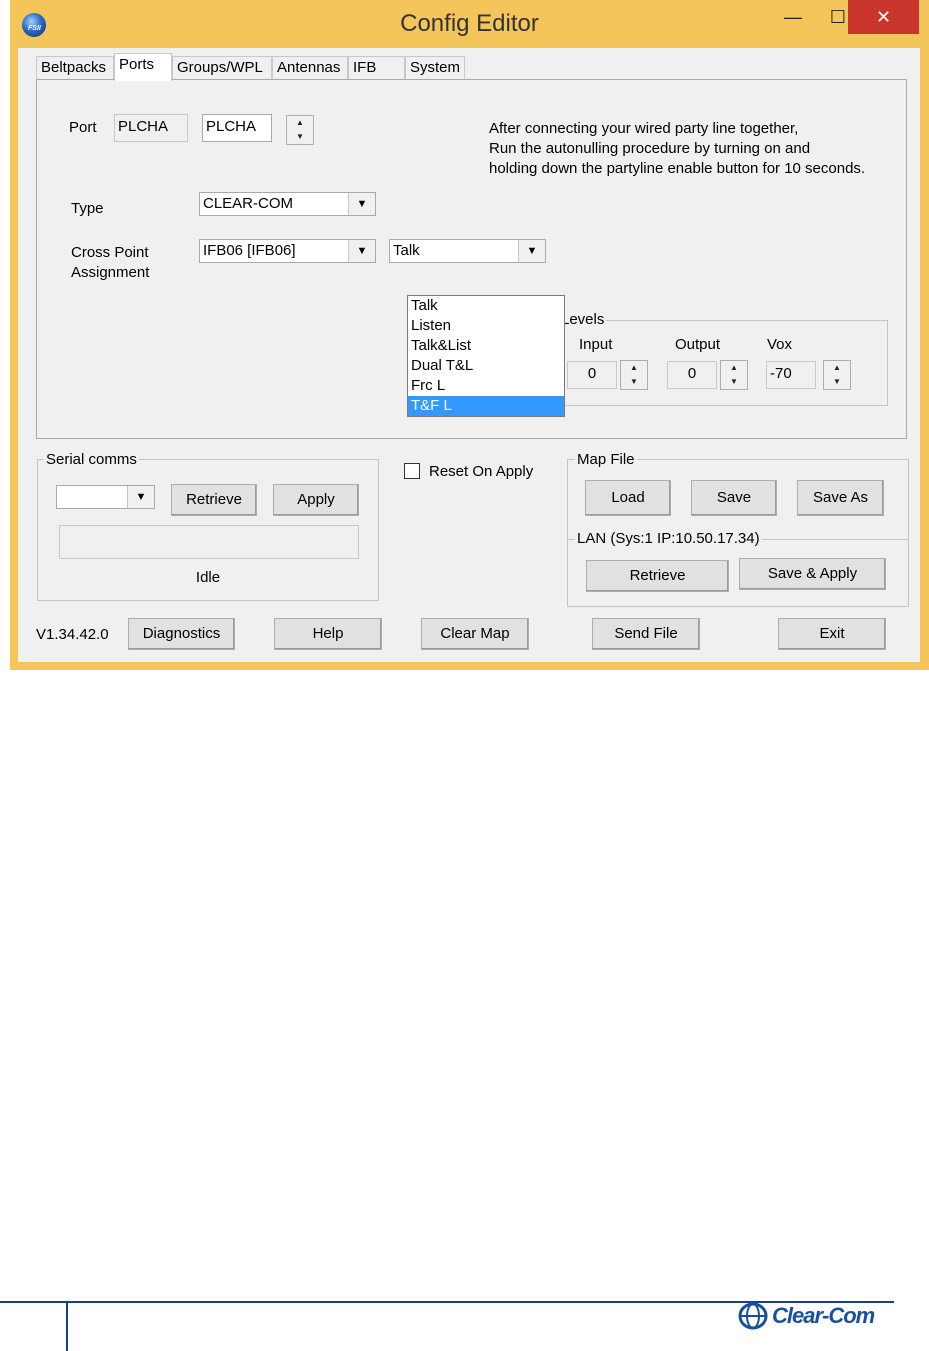  What do you see at coordinates (316, 500) in the screenshot?
I see `serial-apply-button: Apply` at bounding box center [316, 500].